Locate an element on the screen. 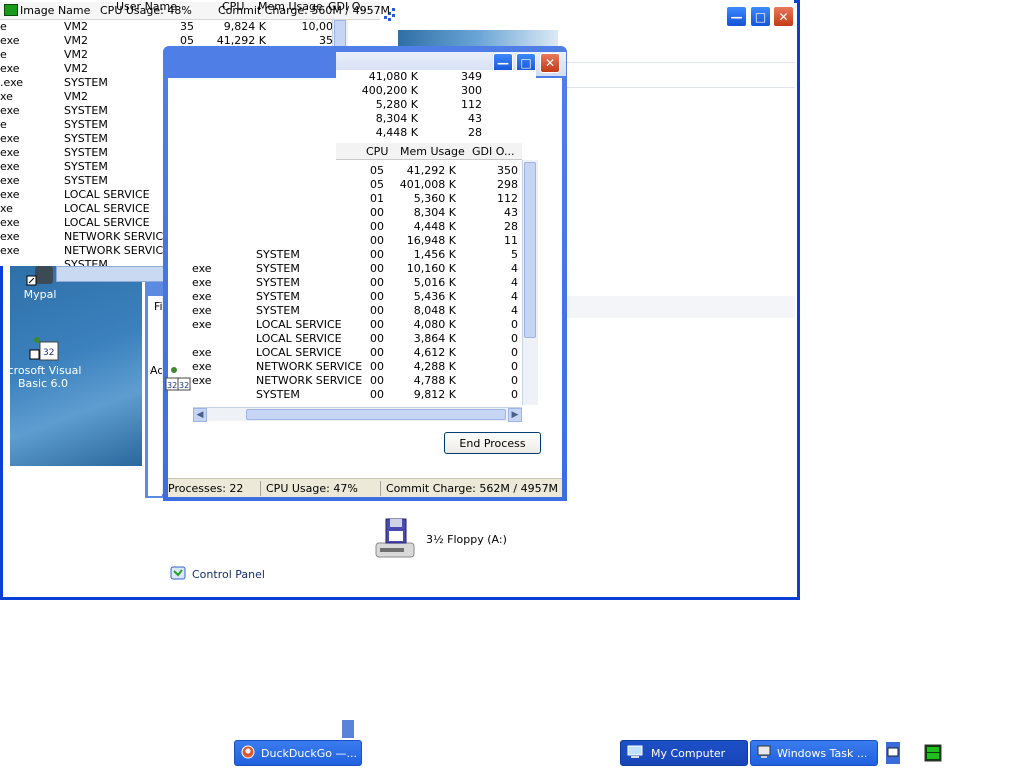  close-button: ✕ is located at coordinates (783, 16).